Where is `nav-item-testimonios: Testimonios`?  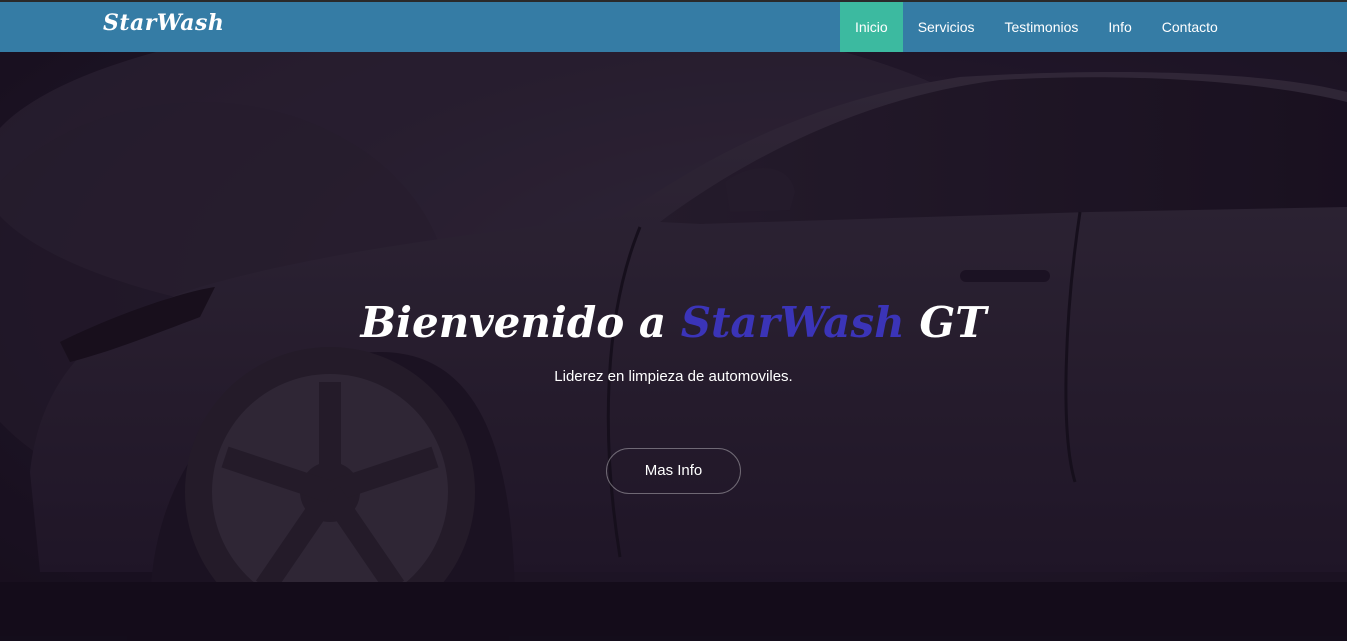
nav-item-testimonios: Testimonios is located at coordinates (1041, 27).